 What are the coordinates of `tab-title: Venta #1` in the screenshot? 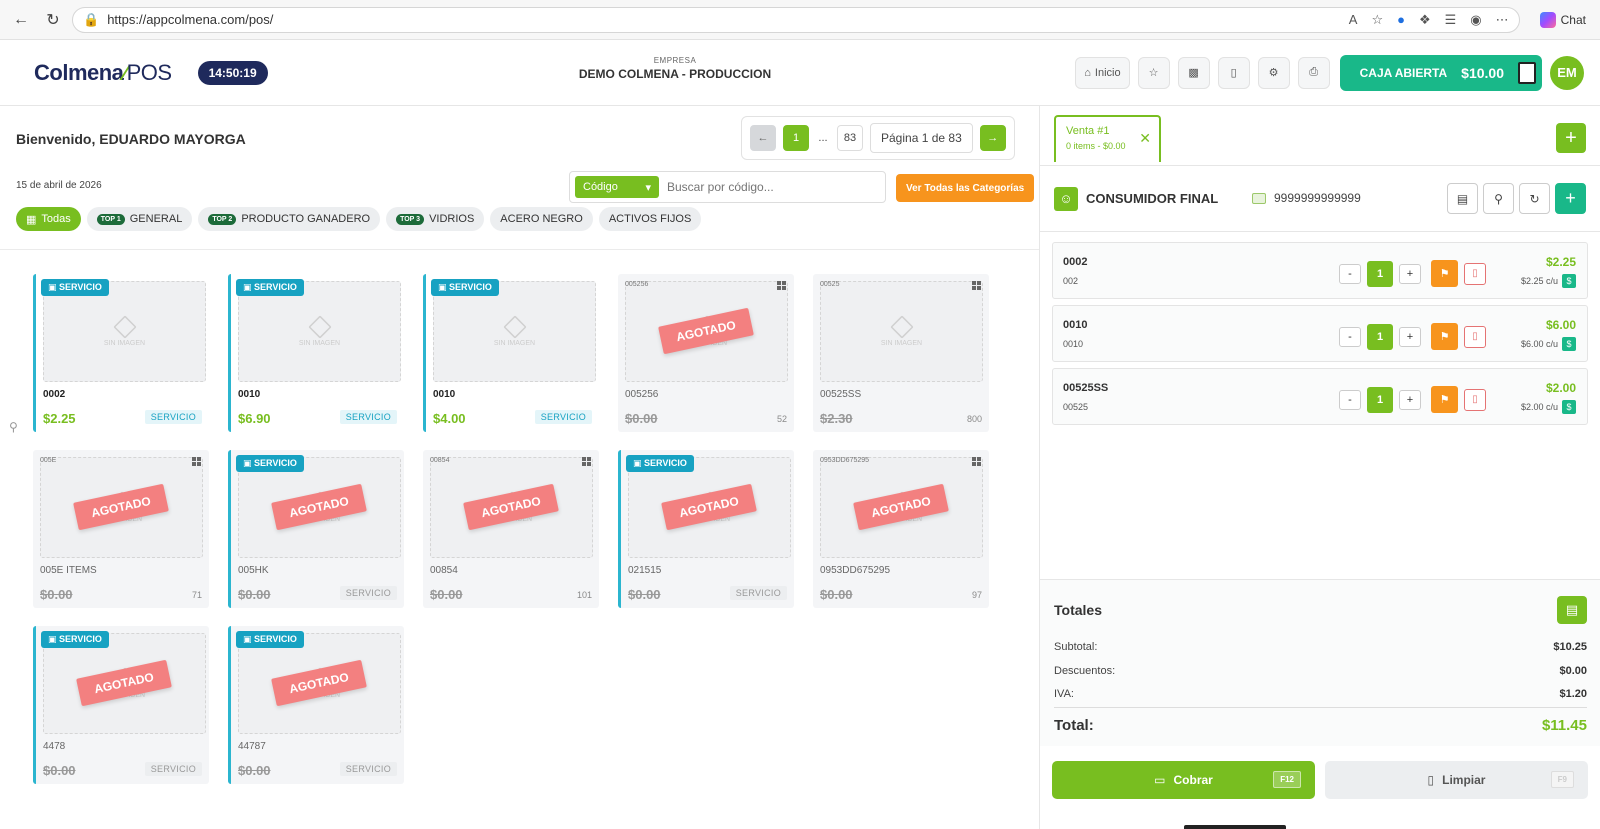 It's located at (1088, 131).